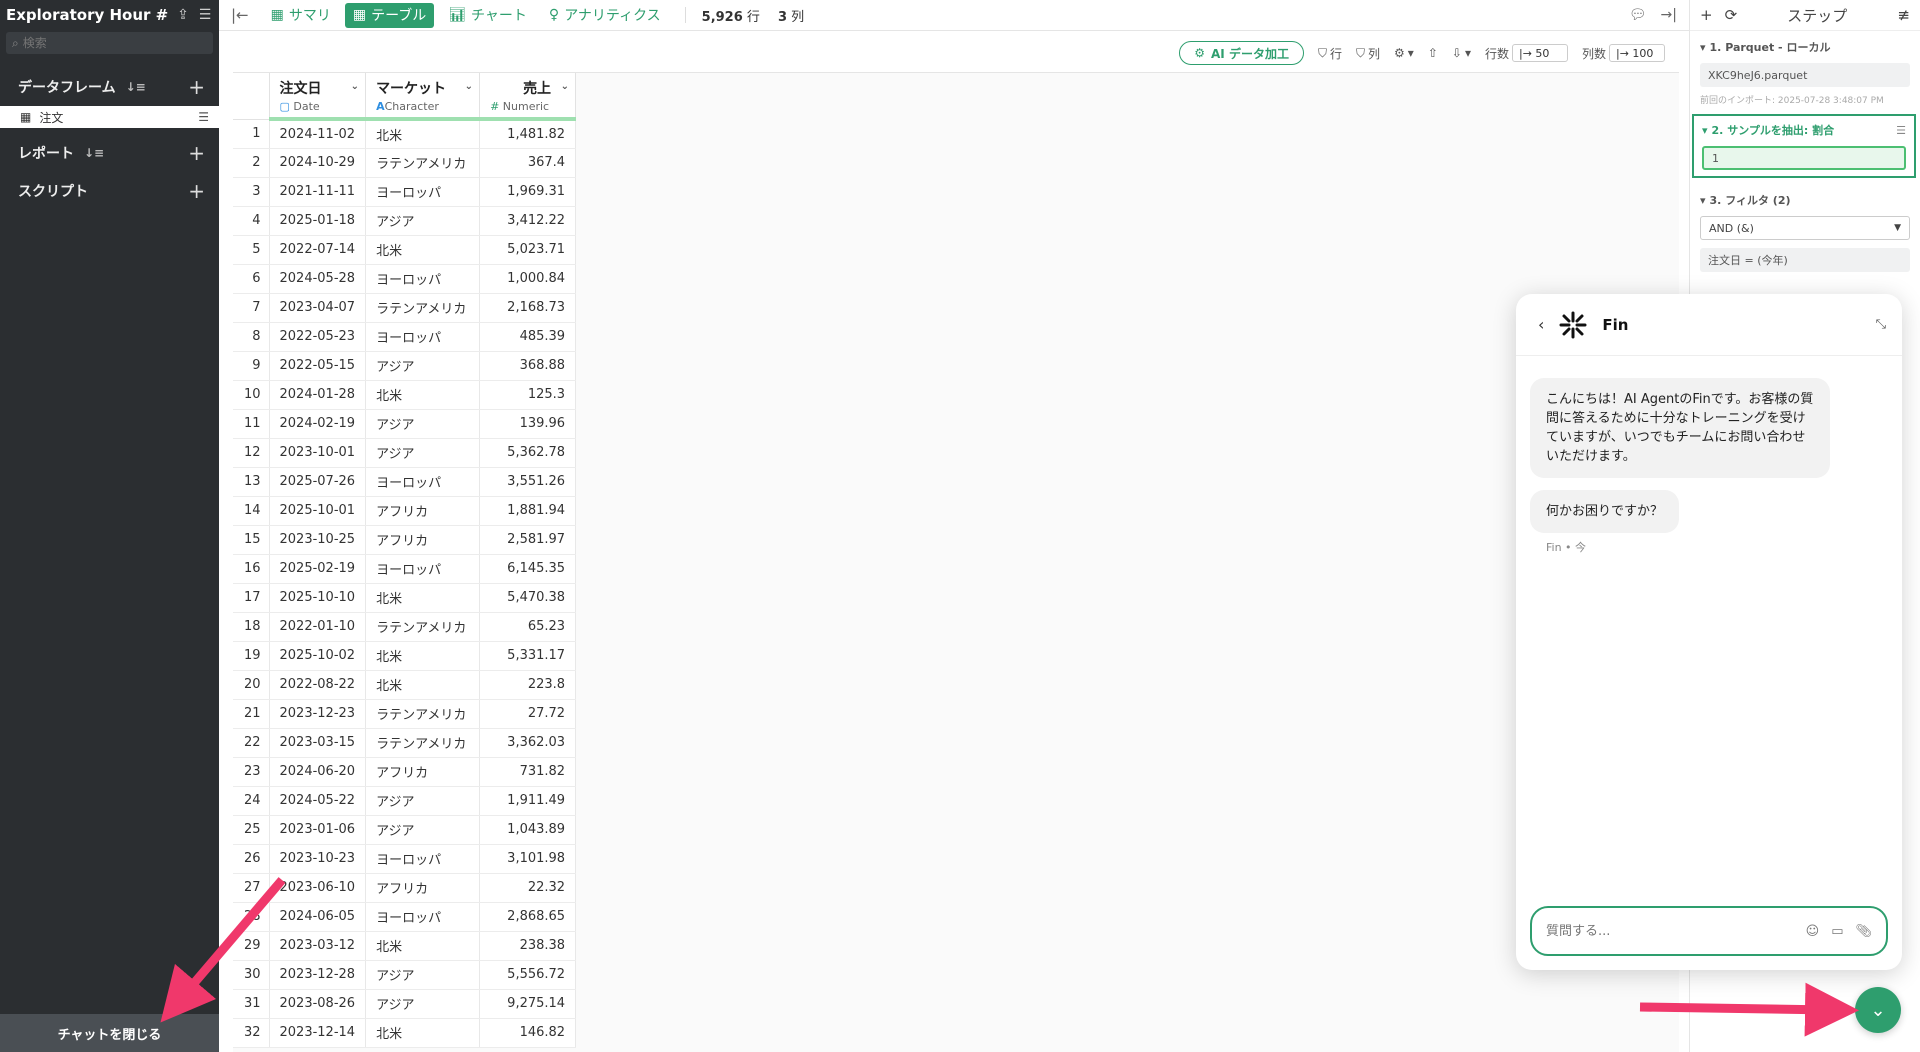 The width and height of the screenshot is (1920, 1052). I want to click on cell-order-date: 2022-07-14, so click(318, 250).